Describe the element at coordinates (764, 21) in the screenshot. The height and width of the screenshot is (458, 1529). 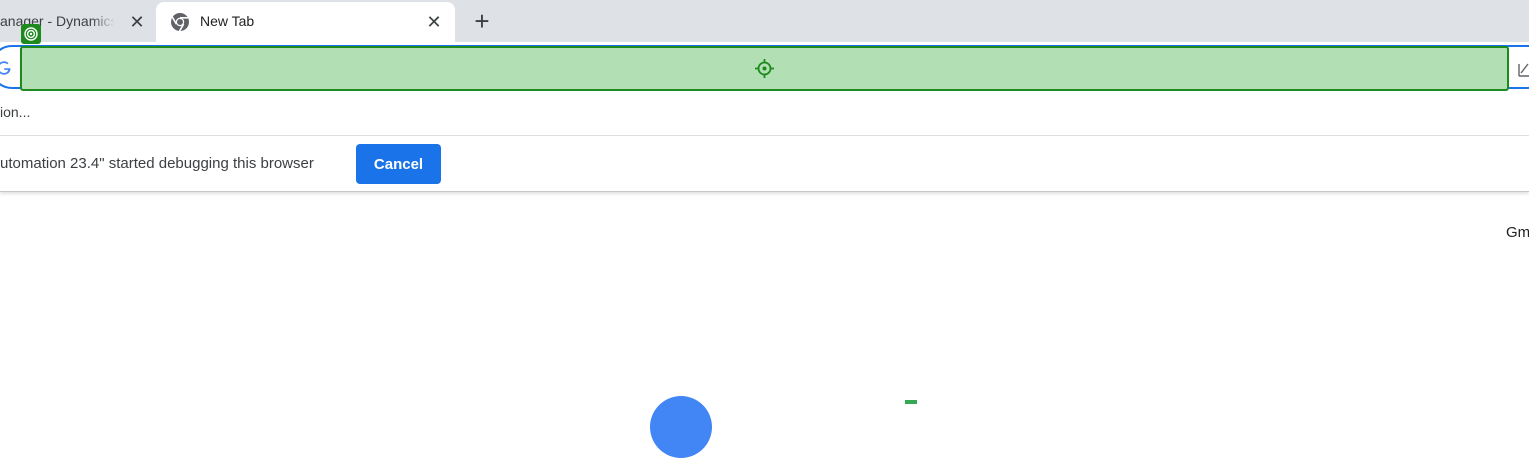
I see `tab-strip: anager - Dynamics ✕ New Tab ✕ +` at that location.